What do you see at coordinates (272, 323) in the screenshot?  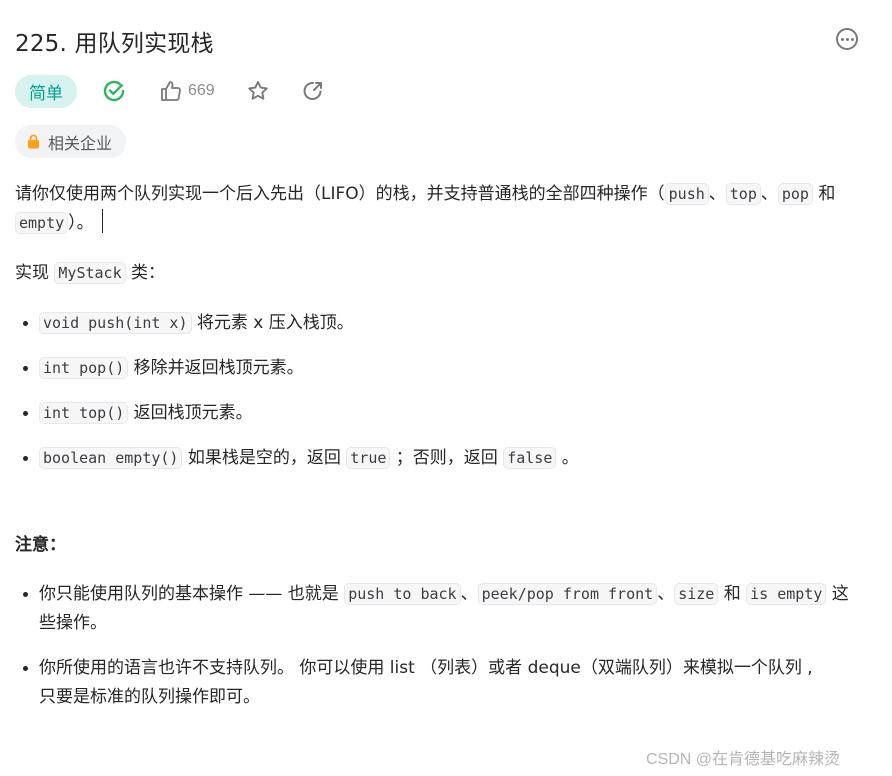 I see `text: 将元素 x 压入栈顶。` at bounding box center [272, 323].